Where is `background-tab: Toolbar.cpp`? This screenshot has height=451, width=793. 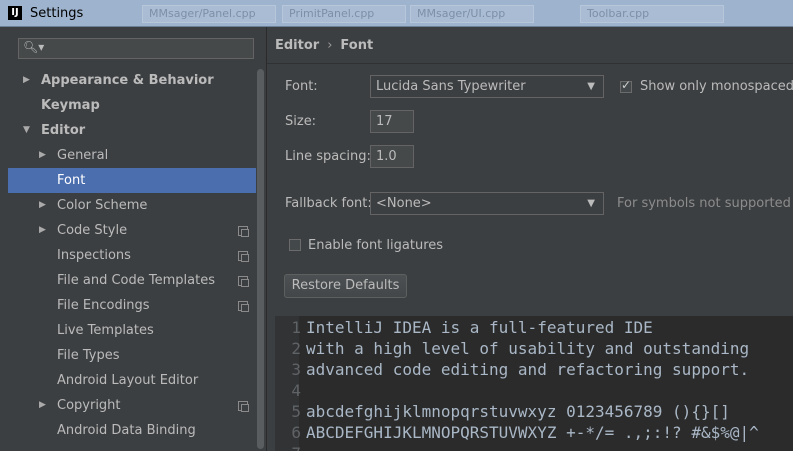 background-tab: Toolbar.cpp is located at coordinates (652, 14).